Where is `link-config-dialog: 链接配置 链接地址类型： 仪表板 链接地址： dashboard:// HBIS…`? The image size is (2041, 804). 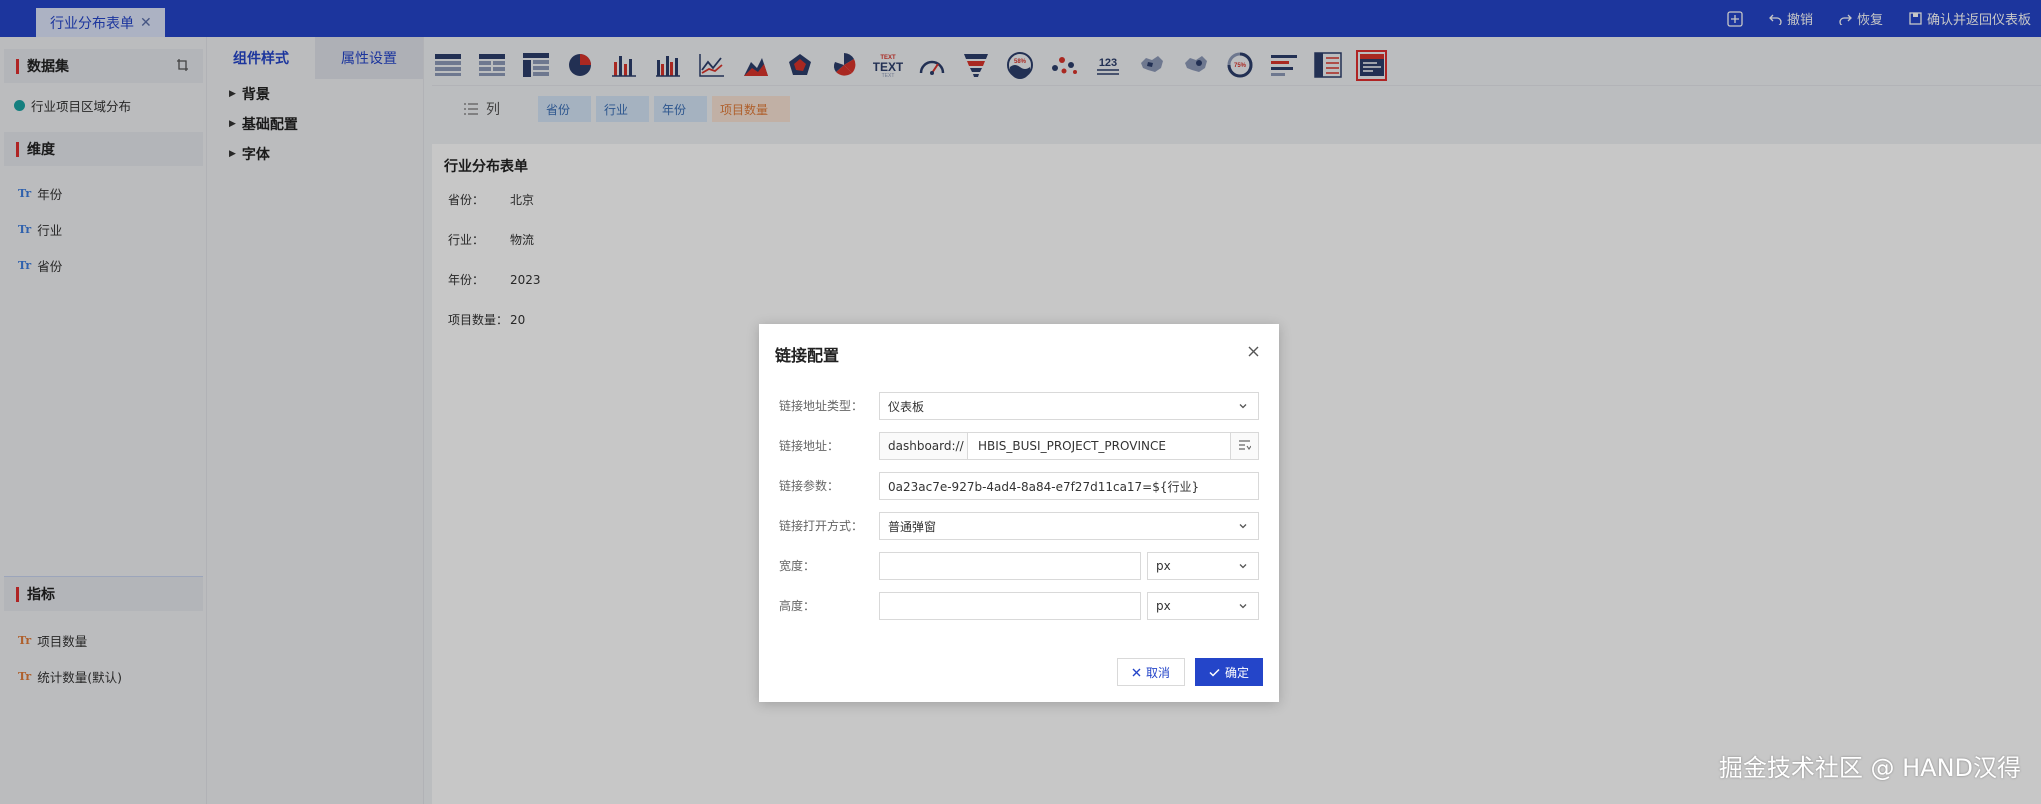
link-config-dialog: 链接配置 链接地址类型： 仪表板 链接地址： dashboard:// HBIS… is located at coordinates (1019, 513).